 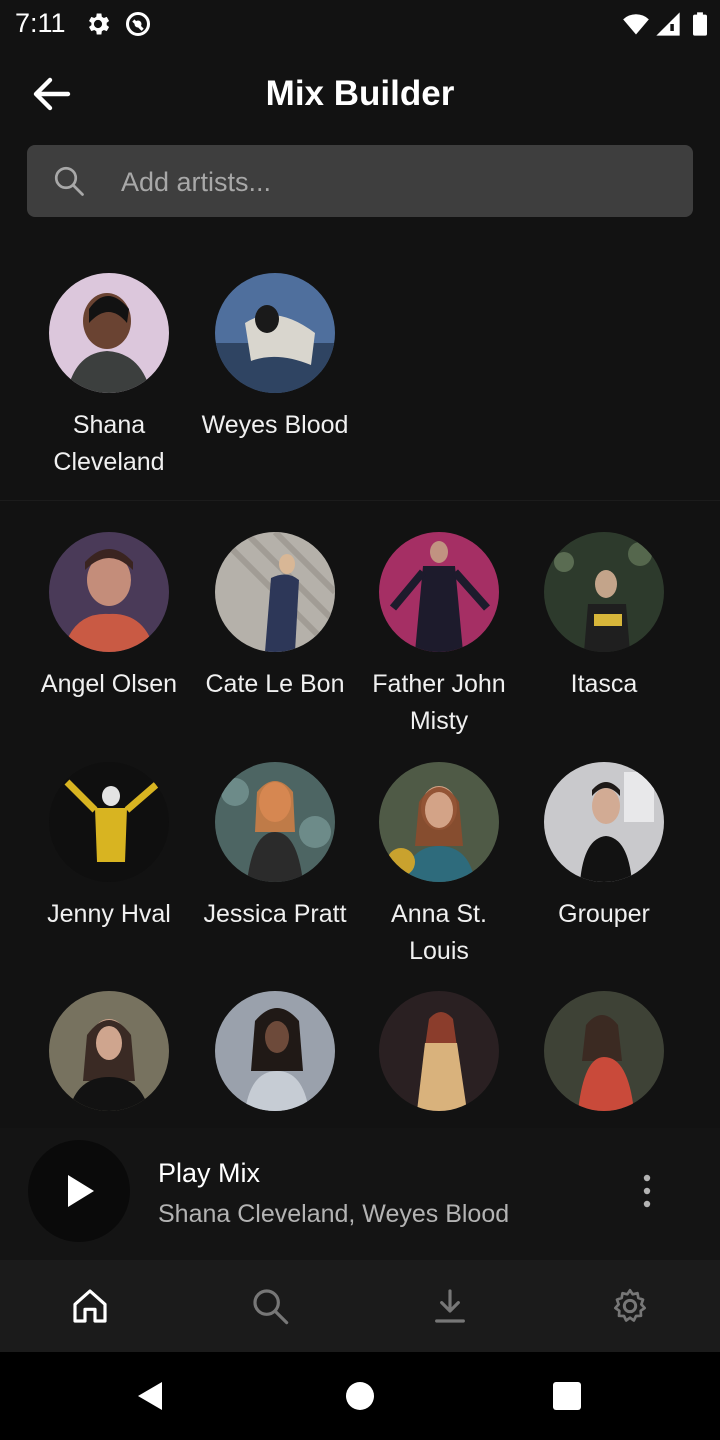 I want to click on artist-search-bar, so click(x=360, y=182).